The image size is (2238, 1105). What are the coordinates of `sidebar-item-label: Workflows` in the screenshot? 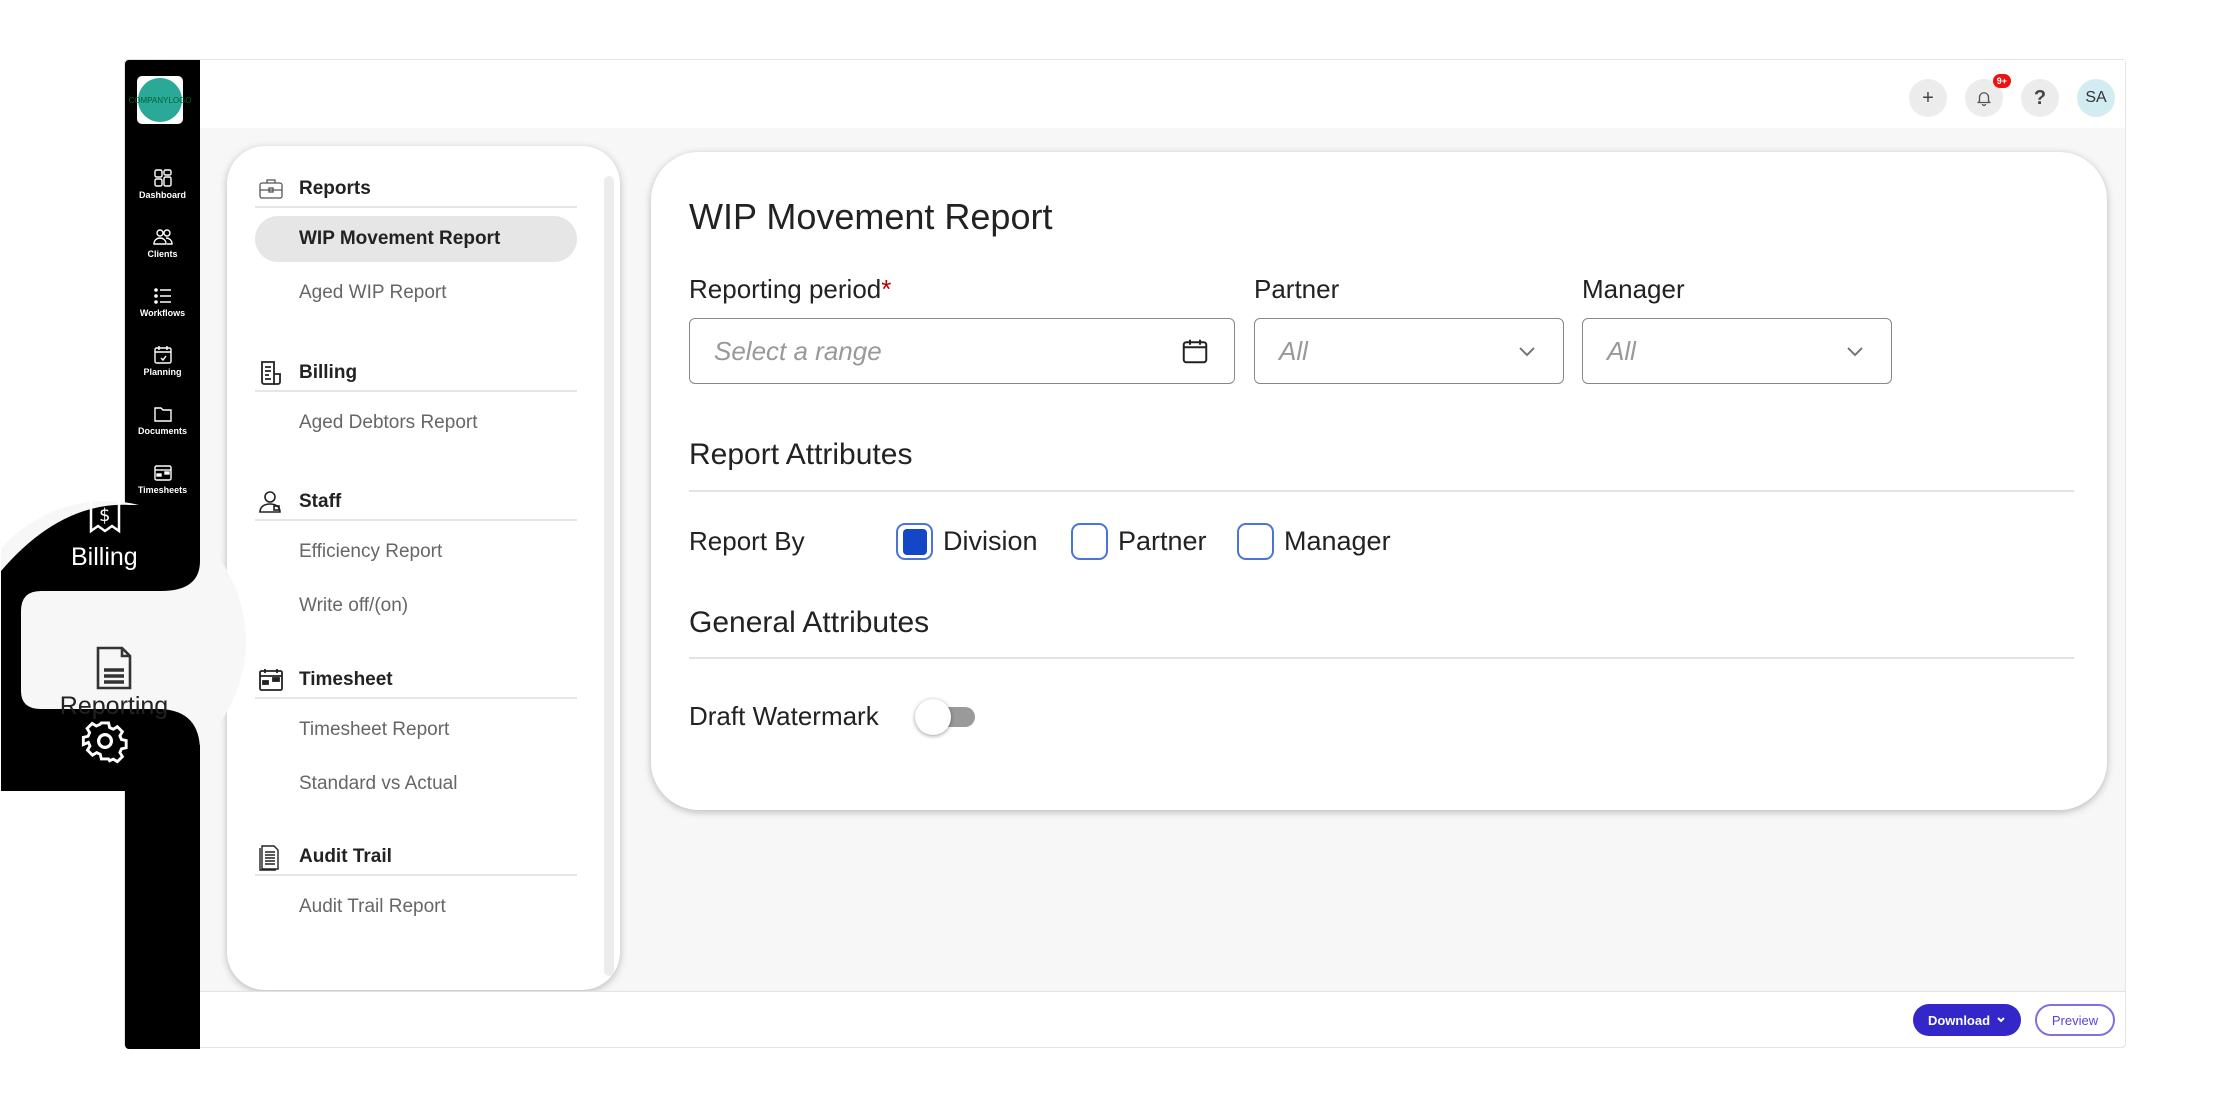 It's located at (162, 313).